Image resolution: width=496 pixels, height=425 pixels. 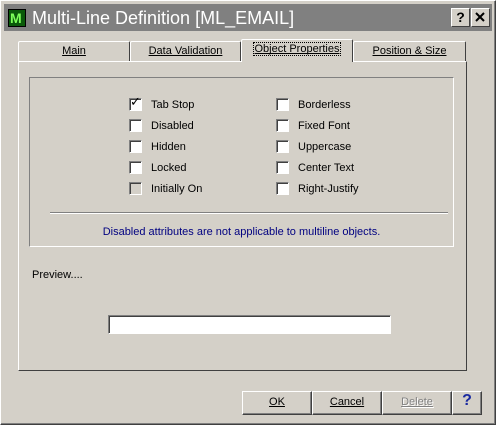 I want to click on checkmark-icon: ✓, so click(x=135, y=102).